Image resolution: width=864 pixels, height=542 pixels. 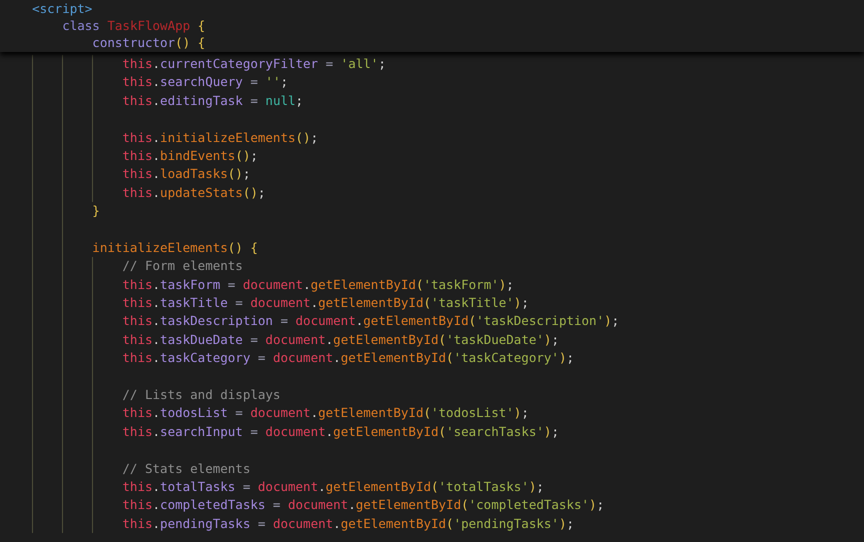 What do you see at coordinates (129, 156) in the screenshot?
I see `code-line: this.bindEvents();` at bounding box center [129, 156].